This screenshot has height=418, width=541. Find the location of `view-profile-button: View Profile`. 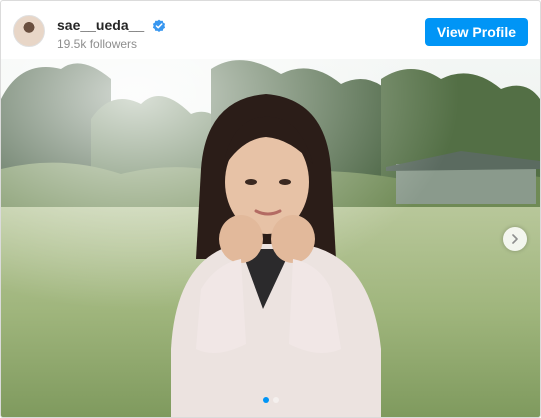

view-profile-button: View Profile is located at coordinates (476, 32).